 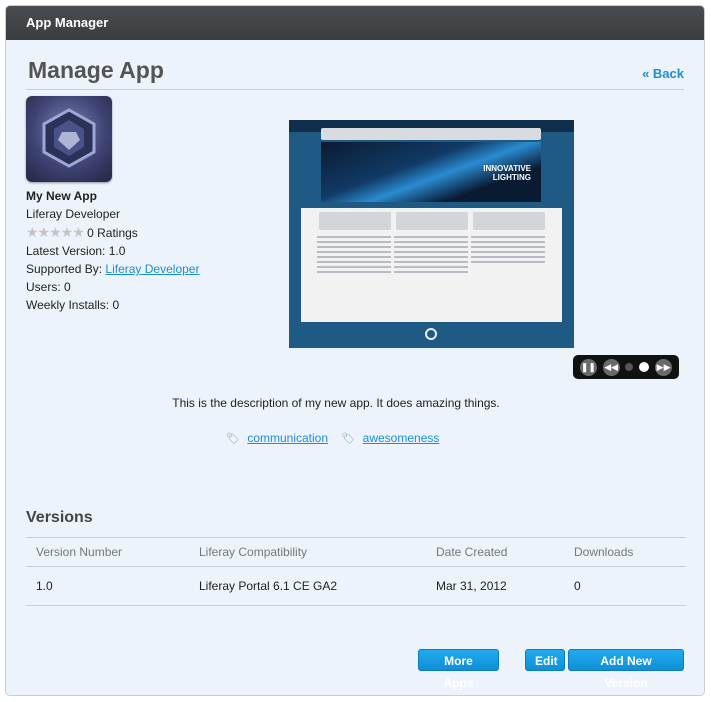 I want to click on pause-icon: ❚❚, so click(x=588, y=367).